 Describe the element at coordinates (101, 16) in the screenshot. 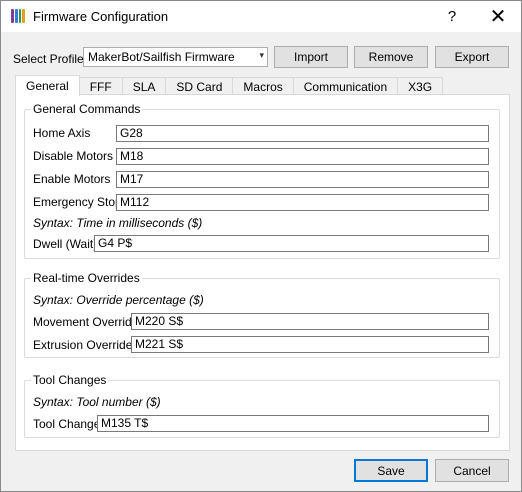

I see `window-title: Firmware Configuration` at that location.